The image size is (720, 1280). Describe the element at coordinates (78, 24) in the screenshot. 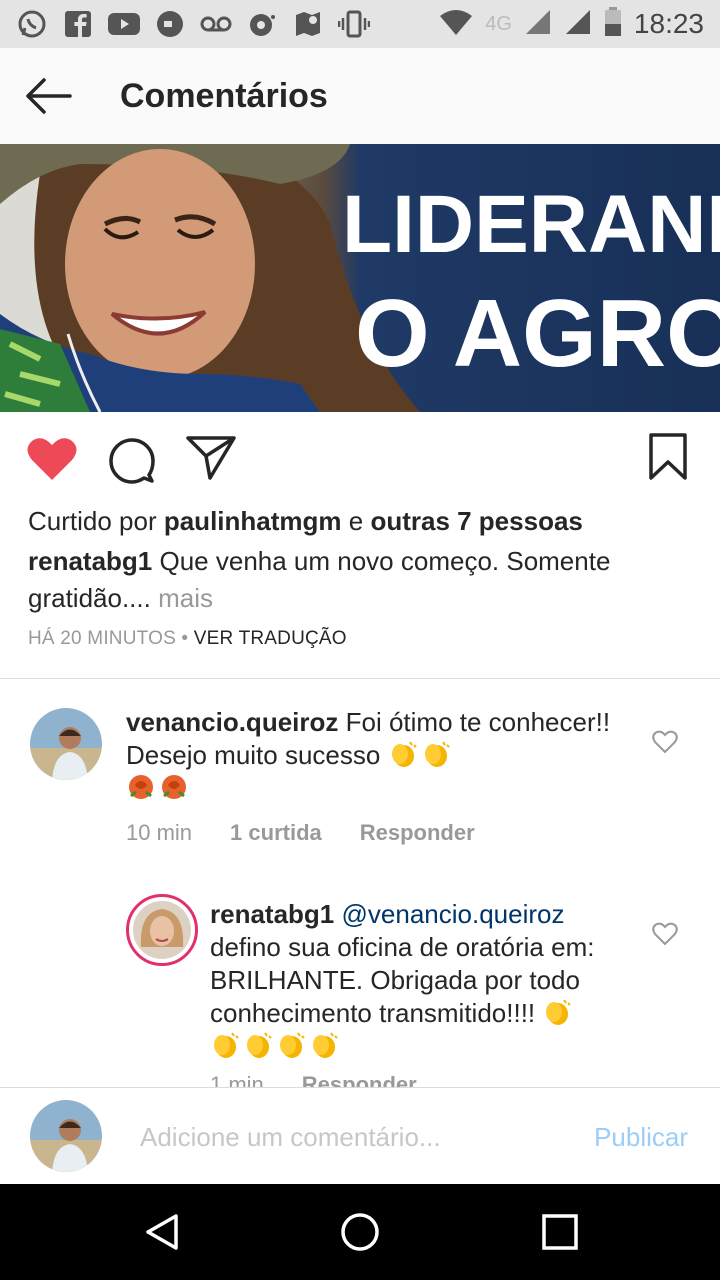

I see `facebook-icon` at that location.